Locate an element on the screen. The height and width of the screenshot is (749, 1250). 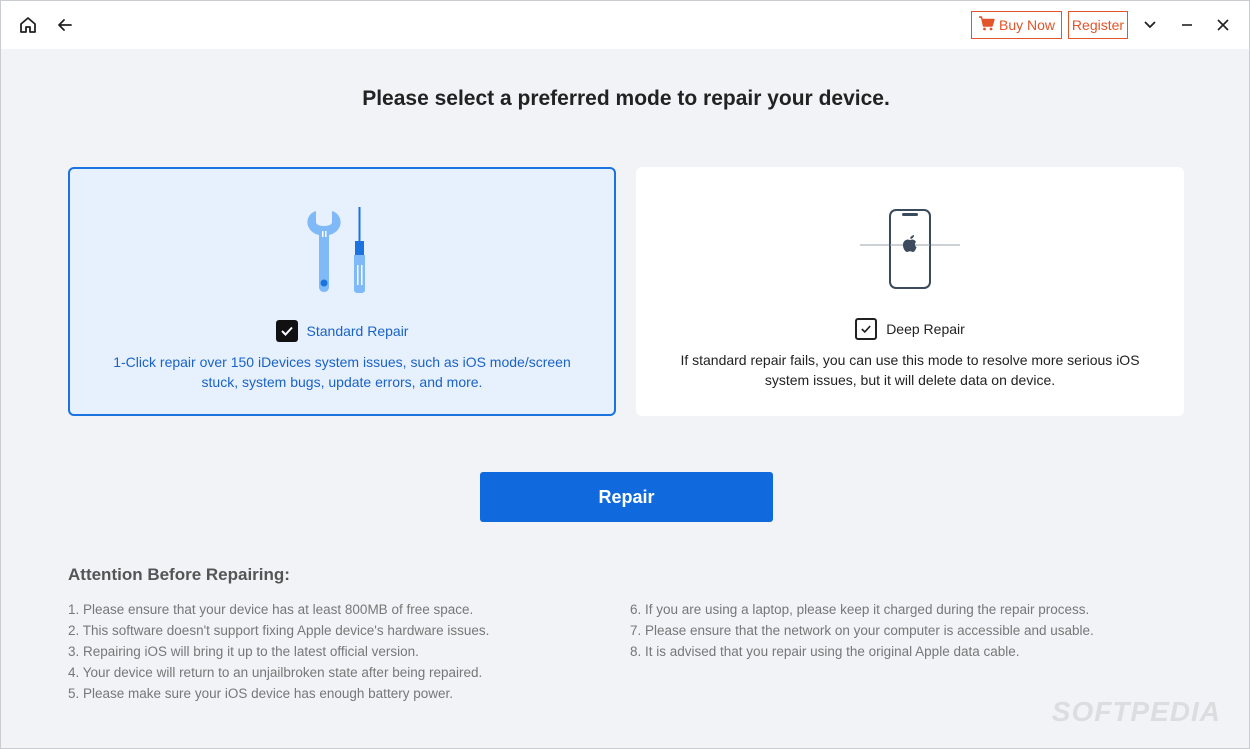
minimize-icon is located at coordinates (1187, 25).